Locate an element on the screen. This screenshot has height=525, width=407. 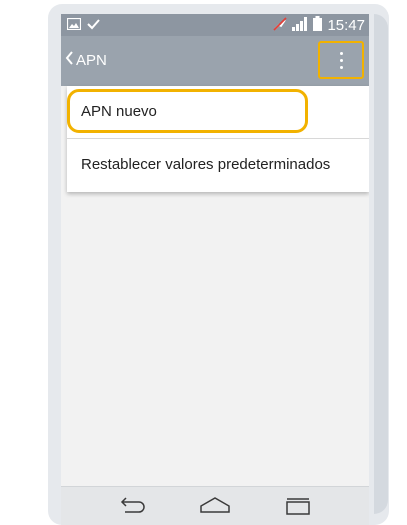
signal-icon is located at coordinates (300, 25).